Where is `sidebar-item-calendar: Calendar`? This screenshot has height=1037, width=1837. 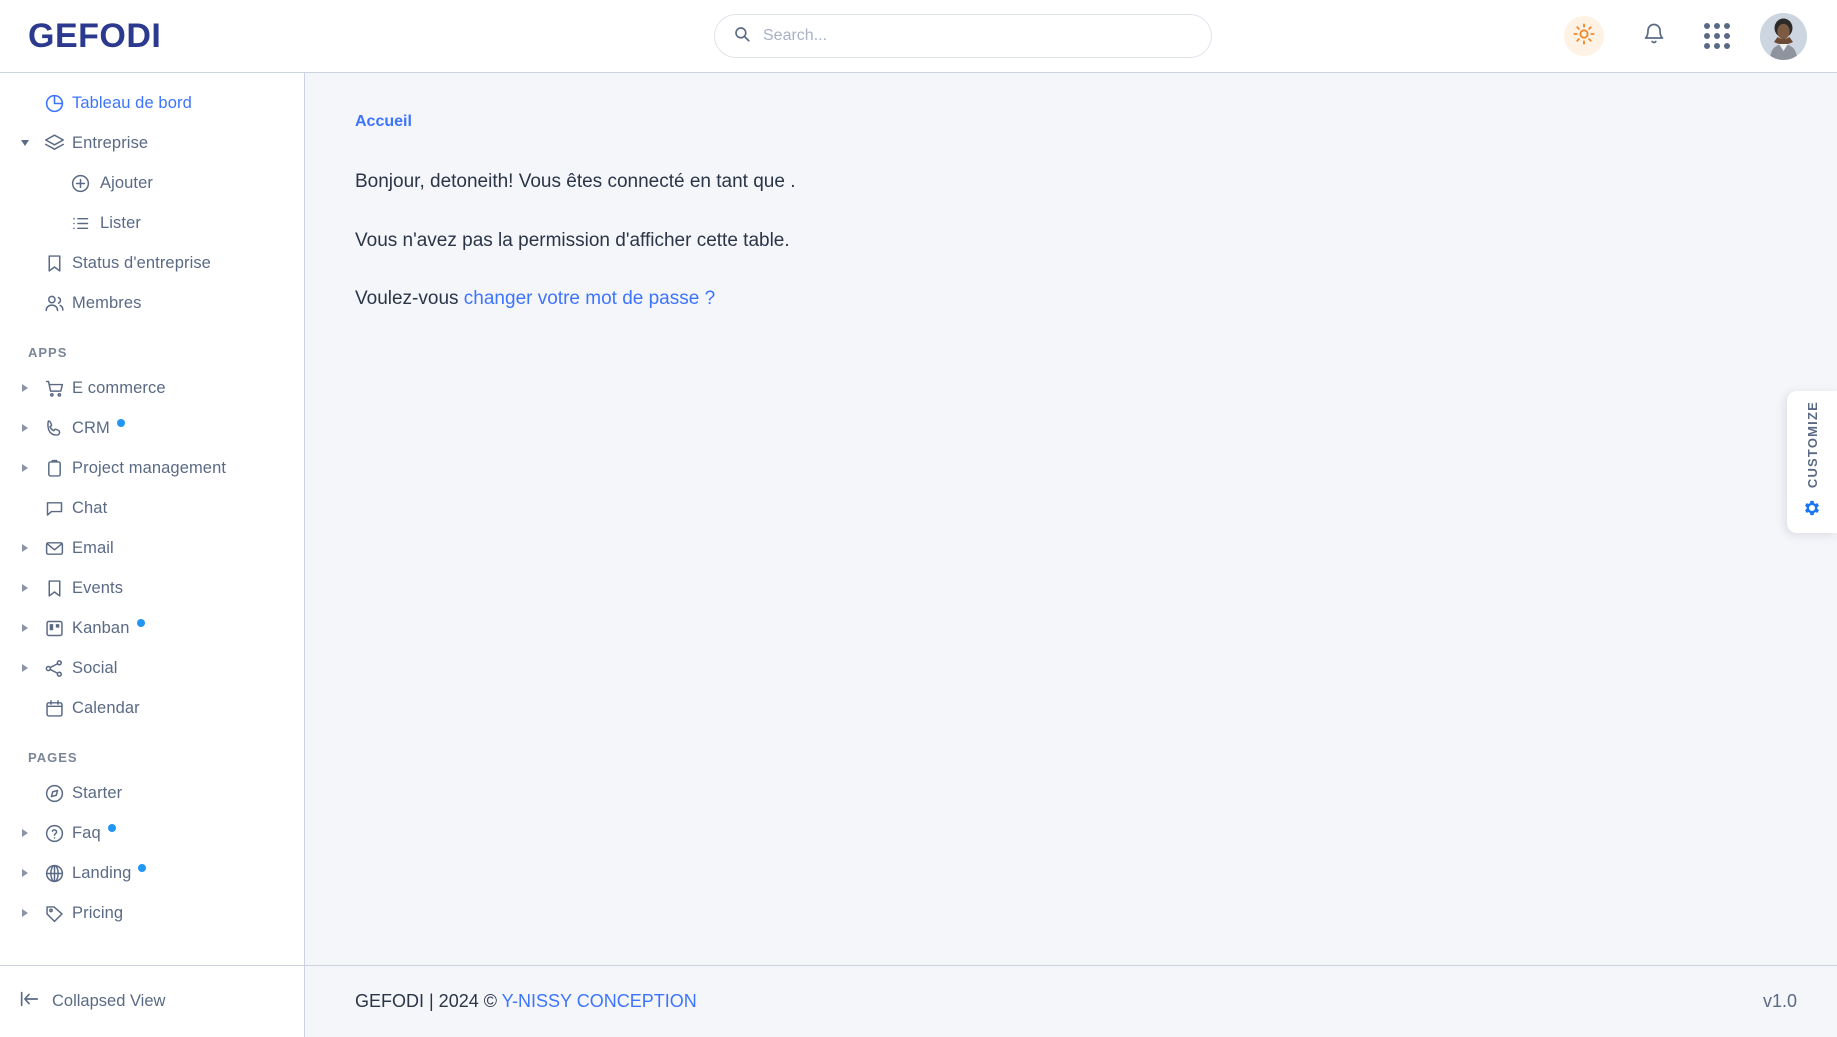
sidebar-item-calendar: Calendar is located at coordinates (152, 708).